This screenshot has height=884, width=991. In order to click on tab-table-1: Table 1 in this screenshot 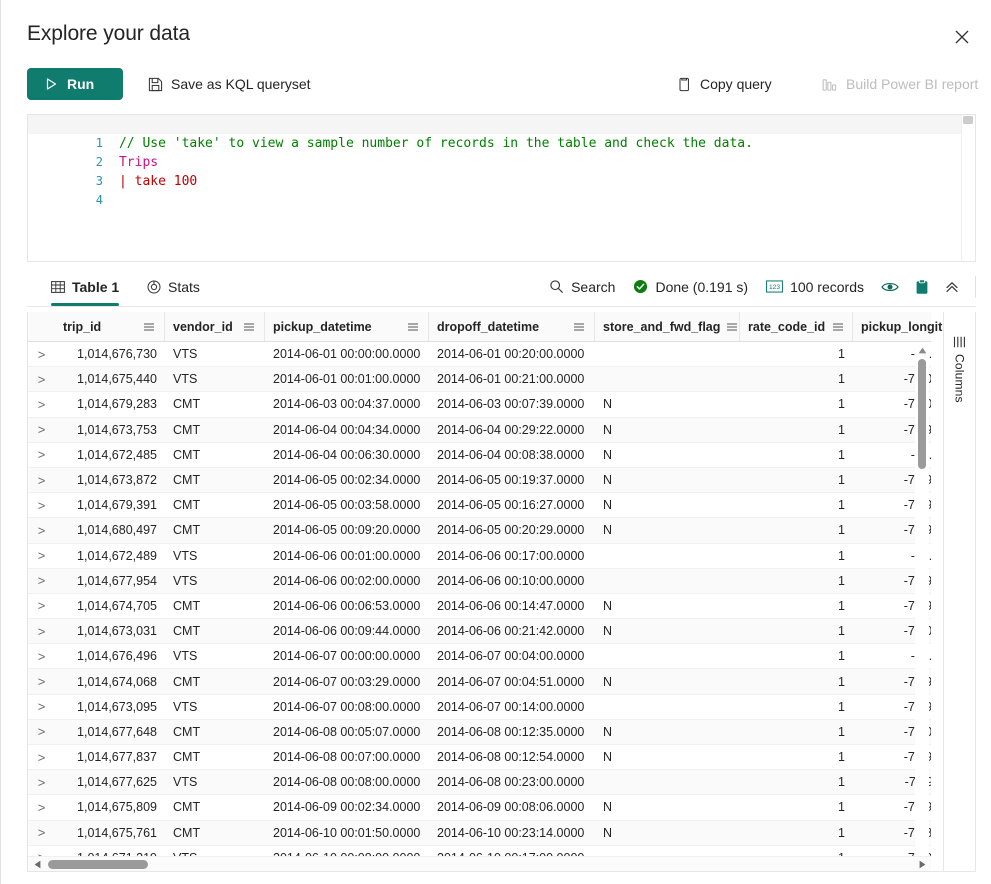, I will do `click(85, 286)`.